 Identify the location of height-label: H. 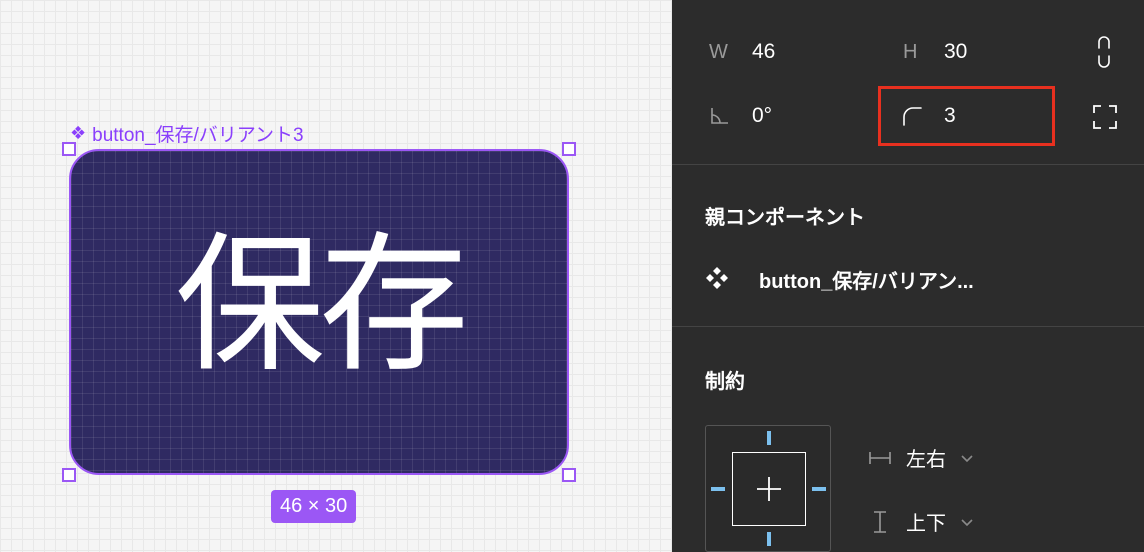
(910, 52).